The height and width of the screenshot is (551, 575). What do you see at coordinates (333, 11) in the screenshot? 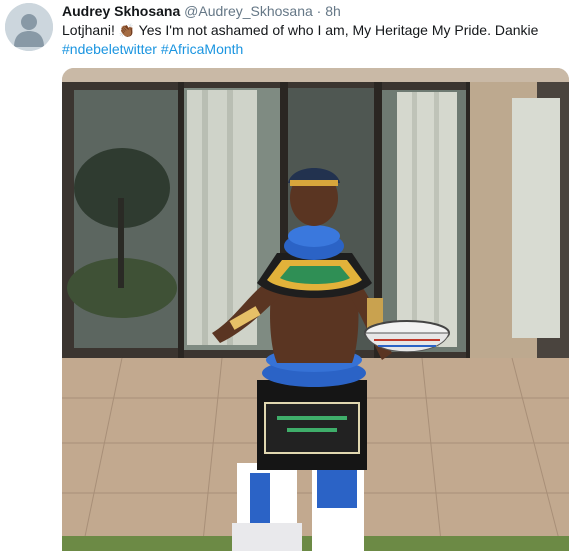
I see `tweet-timestamp: 8h` at bounding box center [333, 11].